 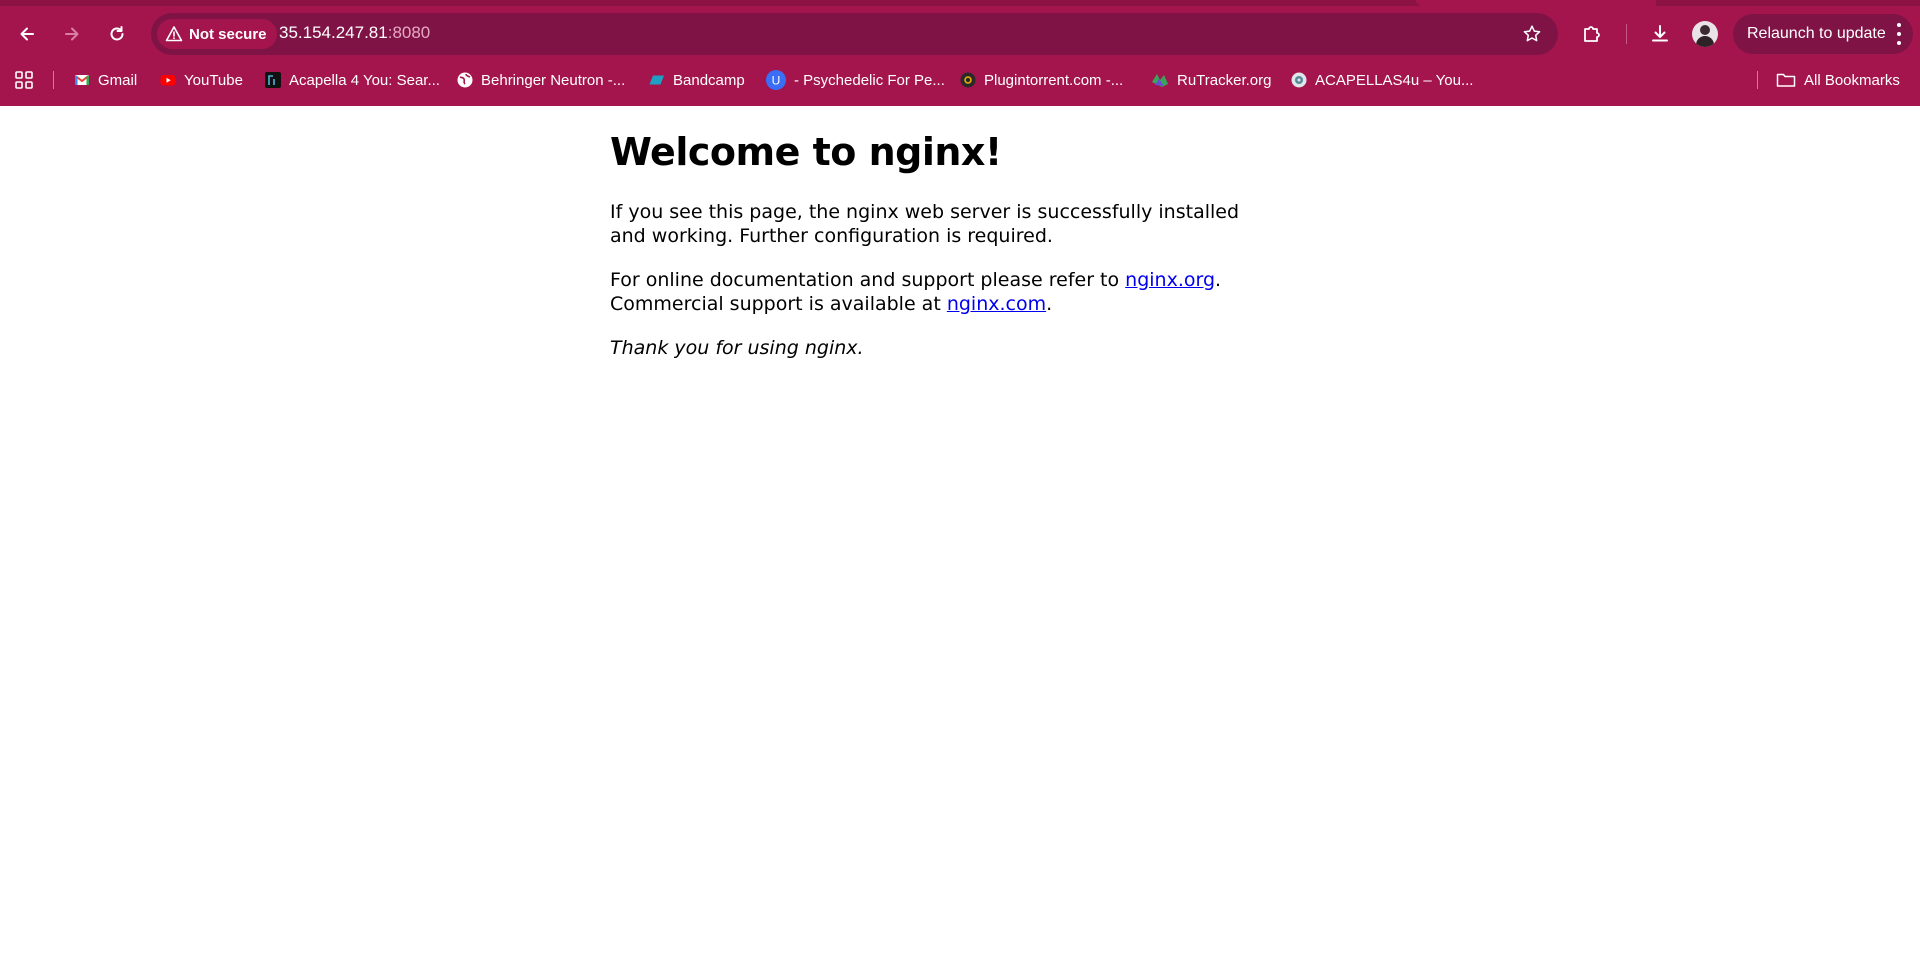 I want to click on all-bookmarks-button: All Bookmarks, so click(x=1838, y=80).